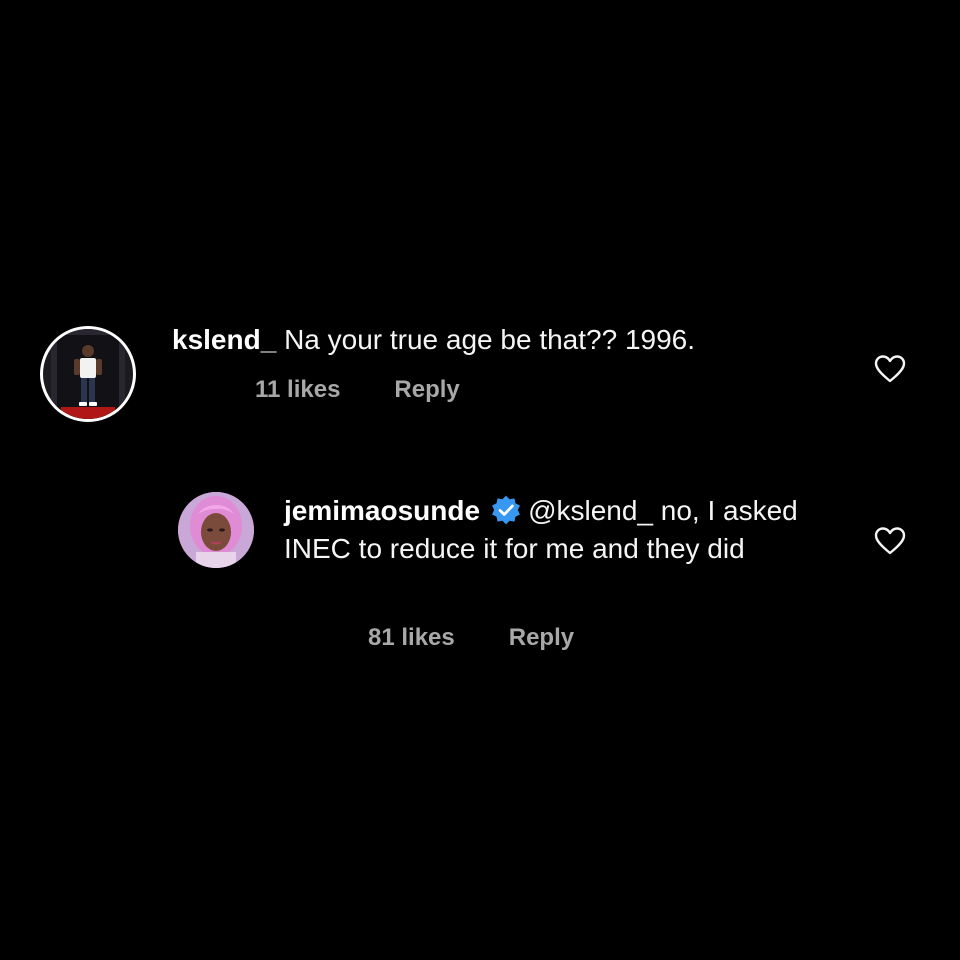 This screenshot has width=960, height=960. Describe the element at coordinates (357, 390) in the screenshot. I see `comment-meta: 11 likes Reply` at that location.